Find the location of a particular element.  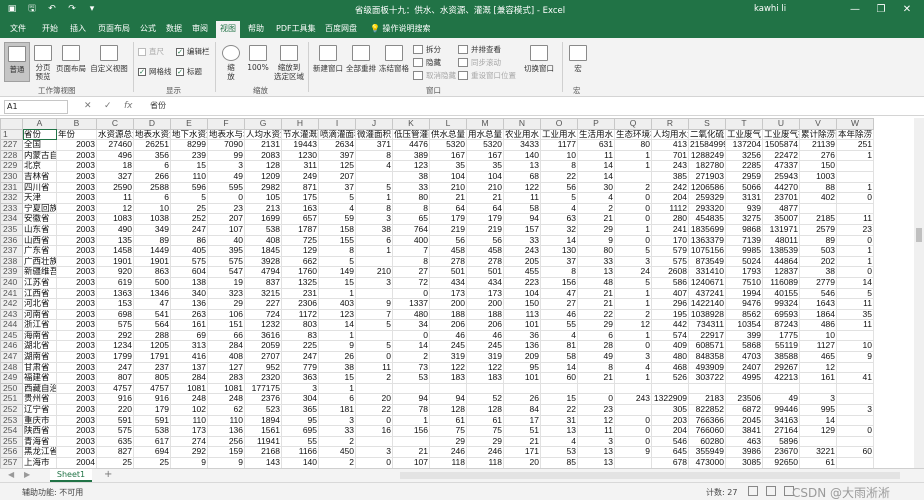

cell: 1699 is located at coordinates (263, 219).